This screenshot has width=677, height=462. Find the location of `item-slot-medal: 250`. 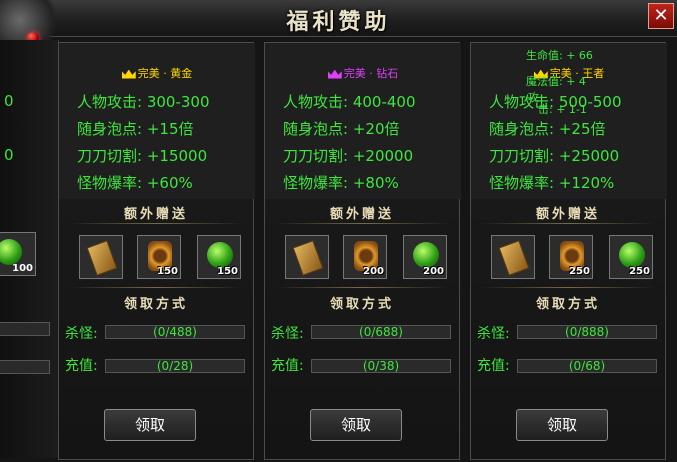

item-slot-medal: 250 is located at coordinates (571, 257).